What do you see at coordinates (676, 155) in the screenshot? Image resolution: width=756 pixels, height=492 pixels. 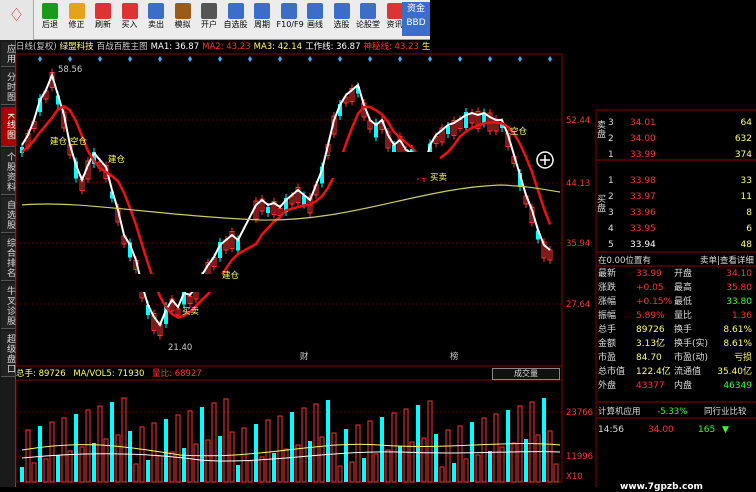 I see `order-book-row: 1 33.99 374` at bounding box center [676, 155].